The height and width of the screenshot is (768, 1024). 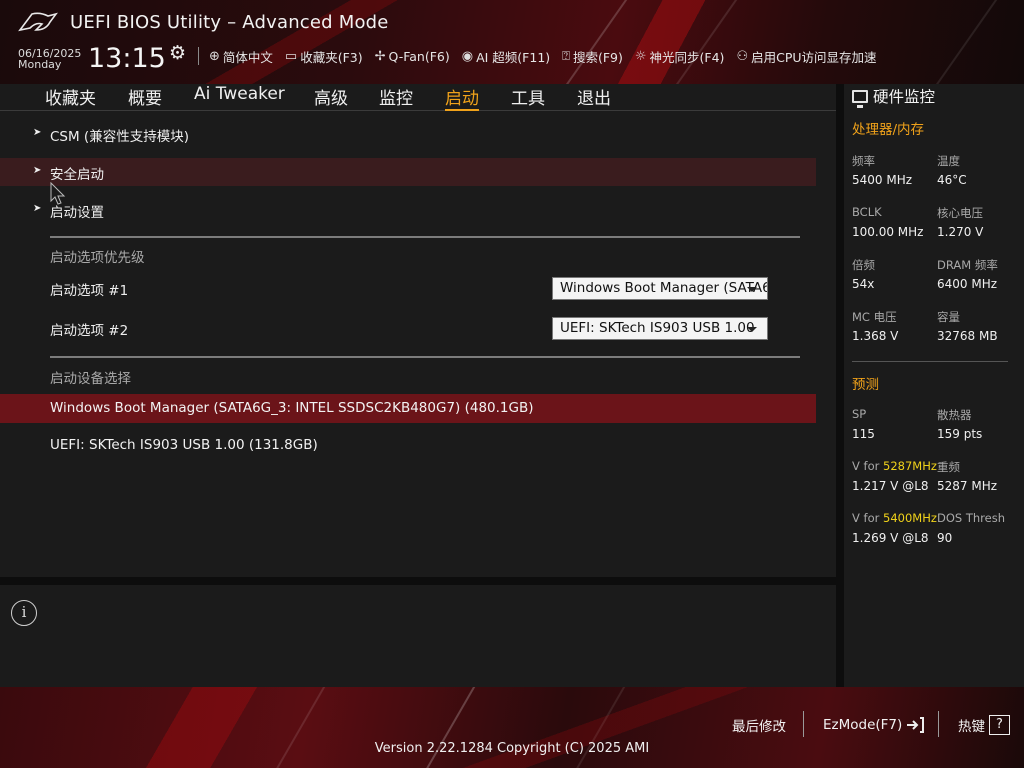 What do you see at coordinates (380, 56) in the screenshot?
I see `fan-icon: ✢` at bounding box center [380, 56].